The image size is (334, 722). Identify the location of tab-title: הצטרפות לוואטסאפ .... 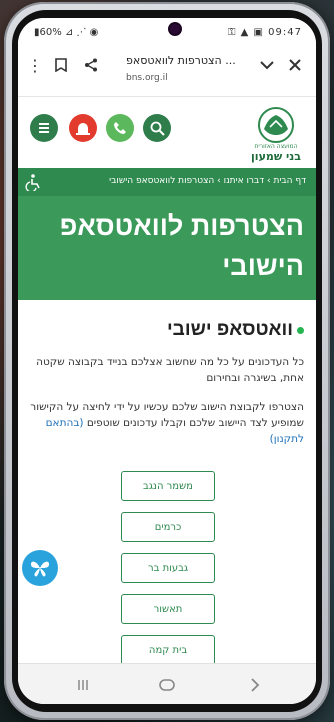
(191, 60).